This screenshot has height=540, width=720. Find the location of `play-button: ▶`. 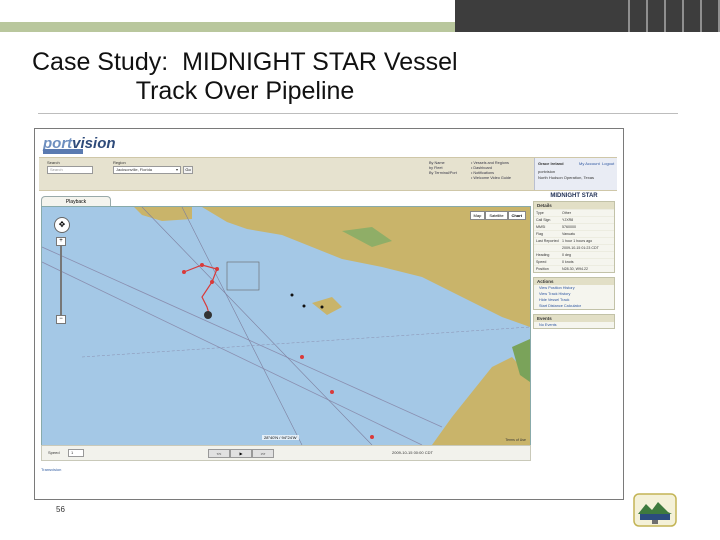

play-button: ▶ is located at coordinates (241, 453).